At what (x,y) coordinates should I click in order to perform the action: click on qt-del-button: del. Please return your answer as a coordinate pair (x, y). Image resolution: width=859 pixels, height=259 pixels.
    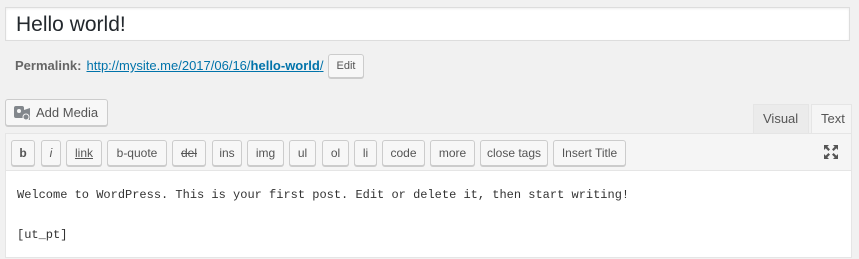
    Looking at the image, I should click on (189, 153).